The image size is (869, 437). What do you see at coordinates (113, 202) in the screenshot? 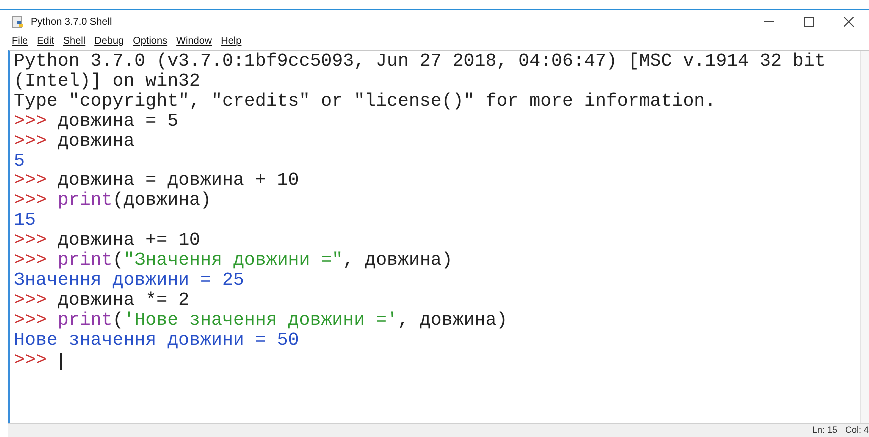
I see `console-line: >>> print(довжина)` at bounding box center [113, 202].